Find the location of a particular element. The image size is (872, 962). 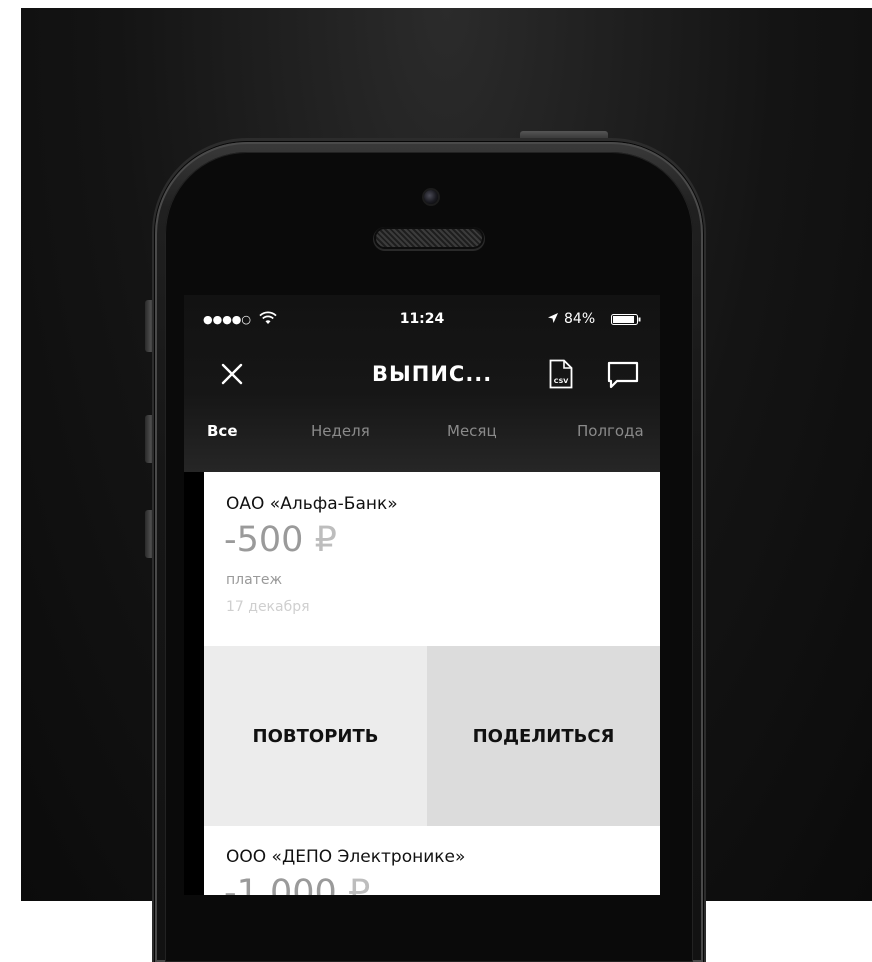

navigation-bar: ВЫПИС... CSV is located at coordinates (422, 375).